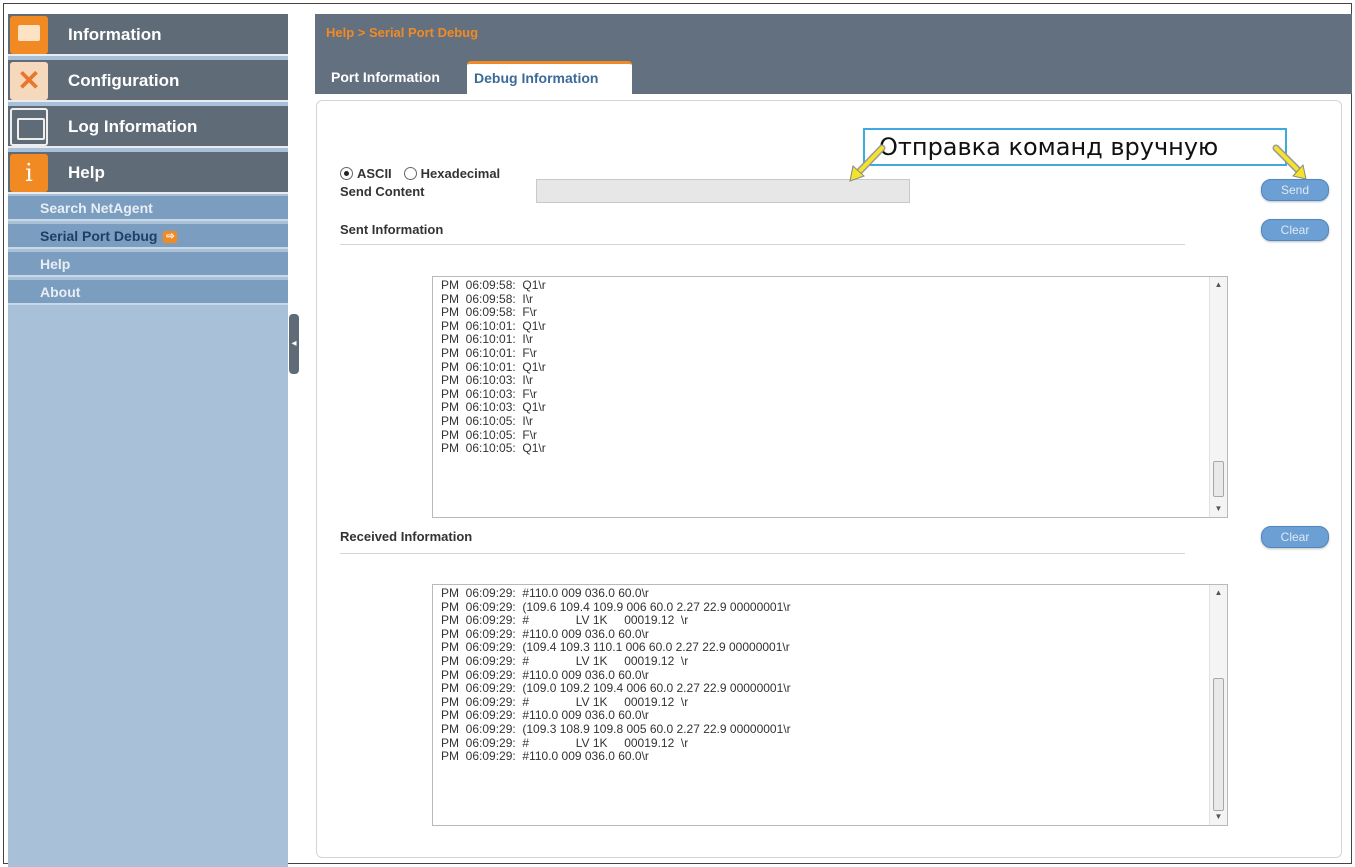 The image size is (1355, 867). Describe the element at coordinates (294, 344) in the screenshot. I see `sidebar-collapse-handle: ◂` at that location.